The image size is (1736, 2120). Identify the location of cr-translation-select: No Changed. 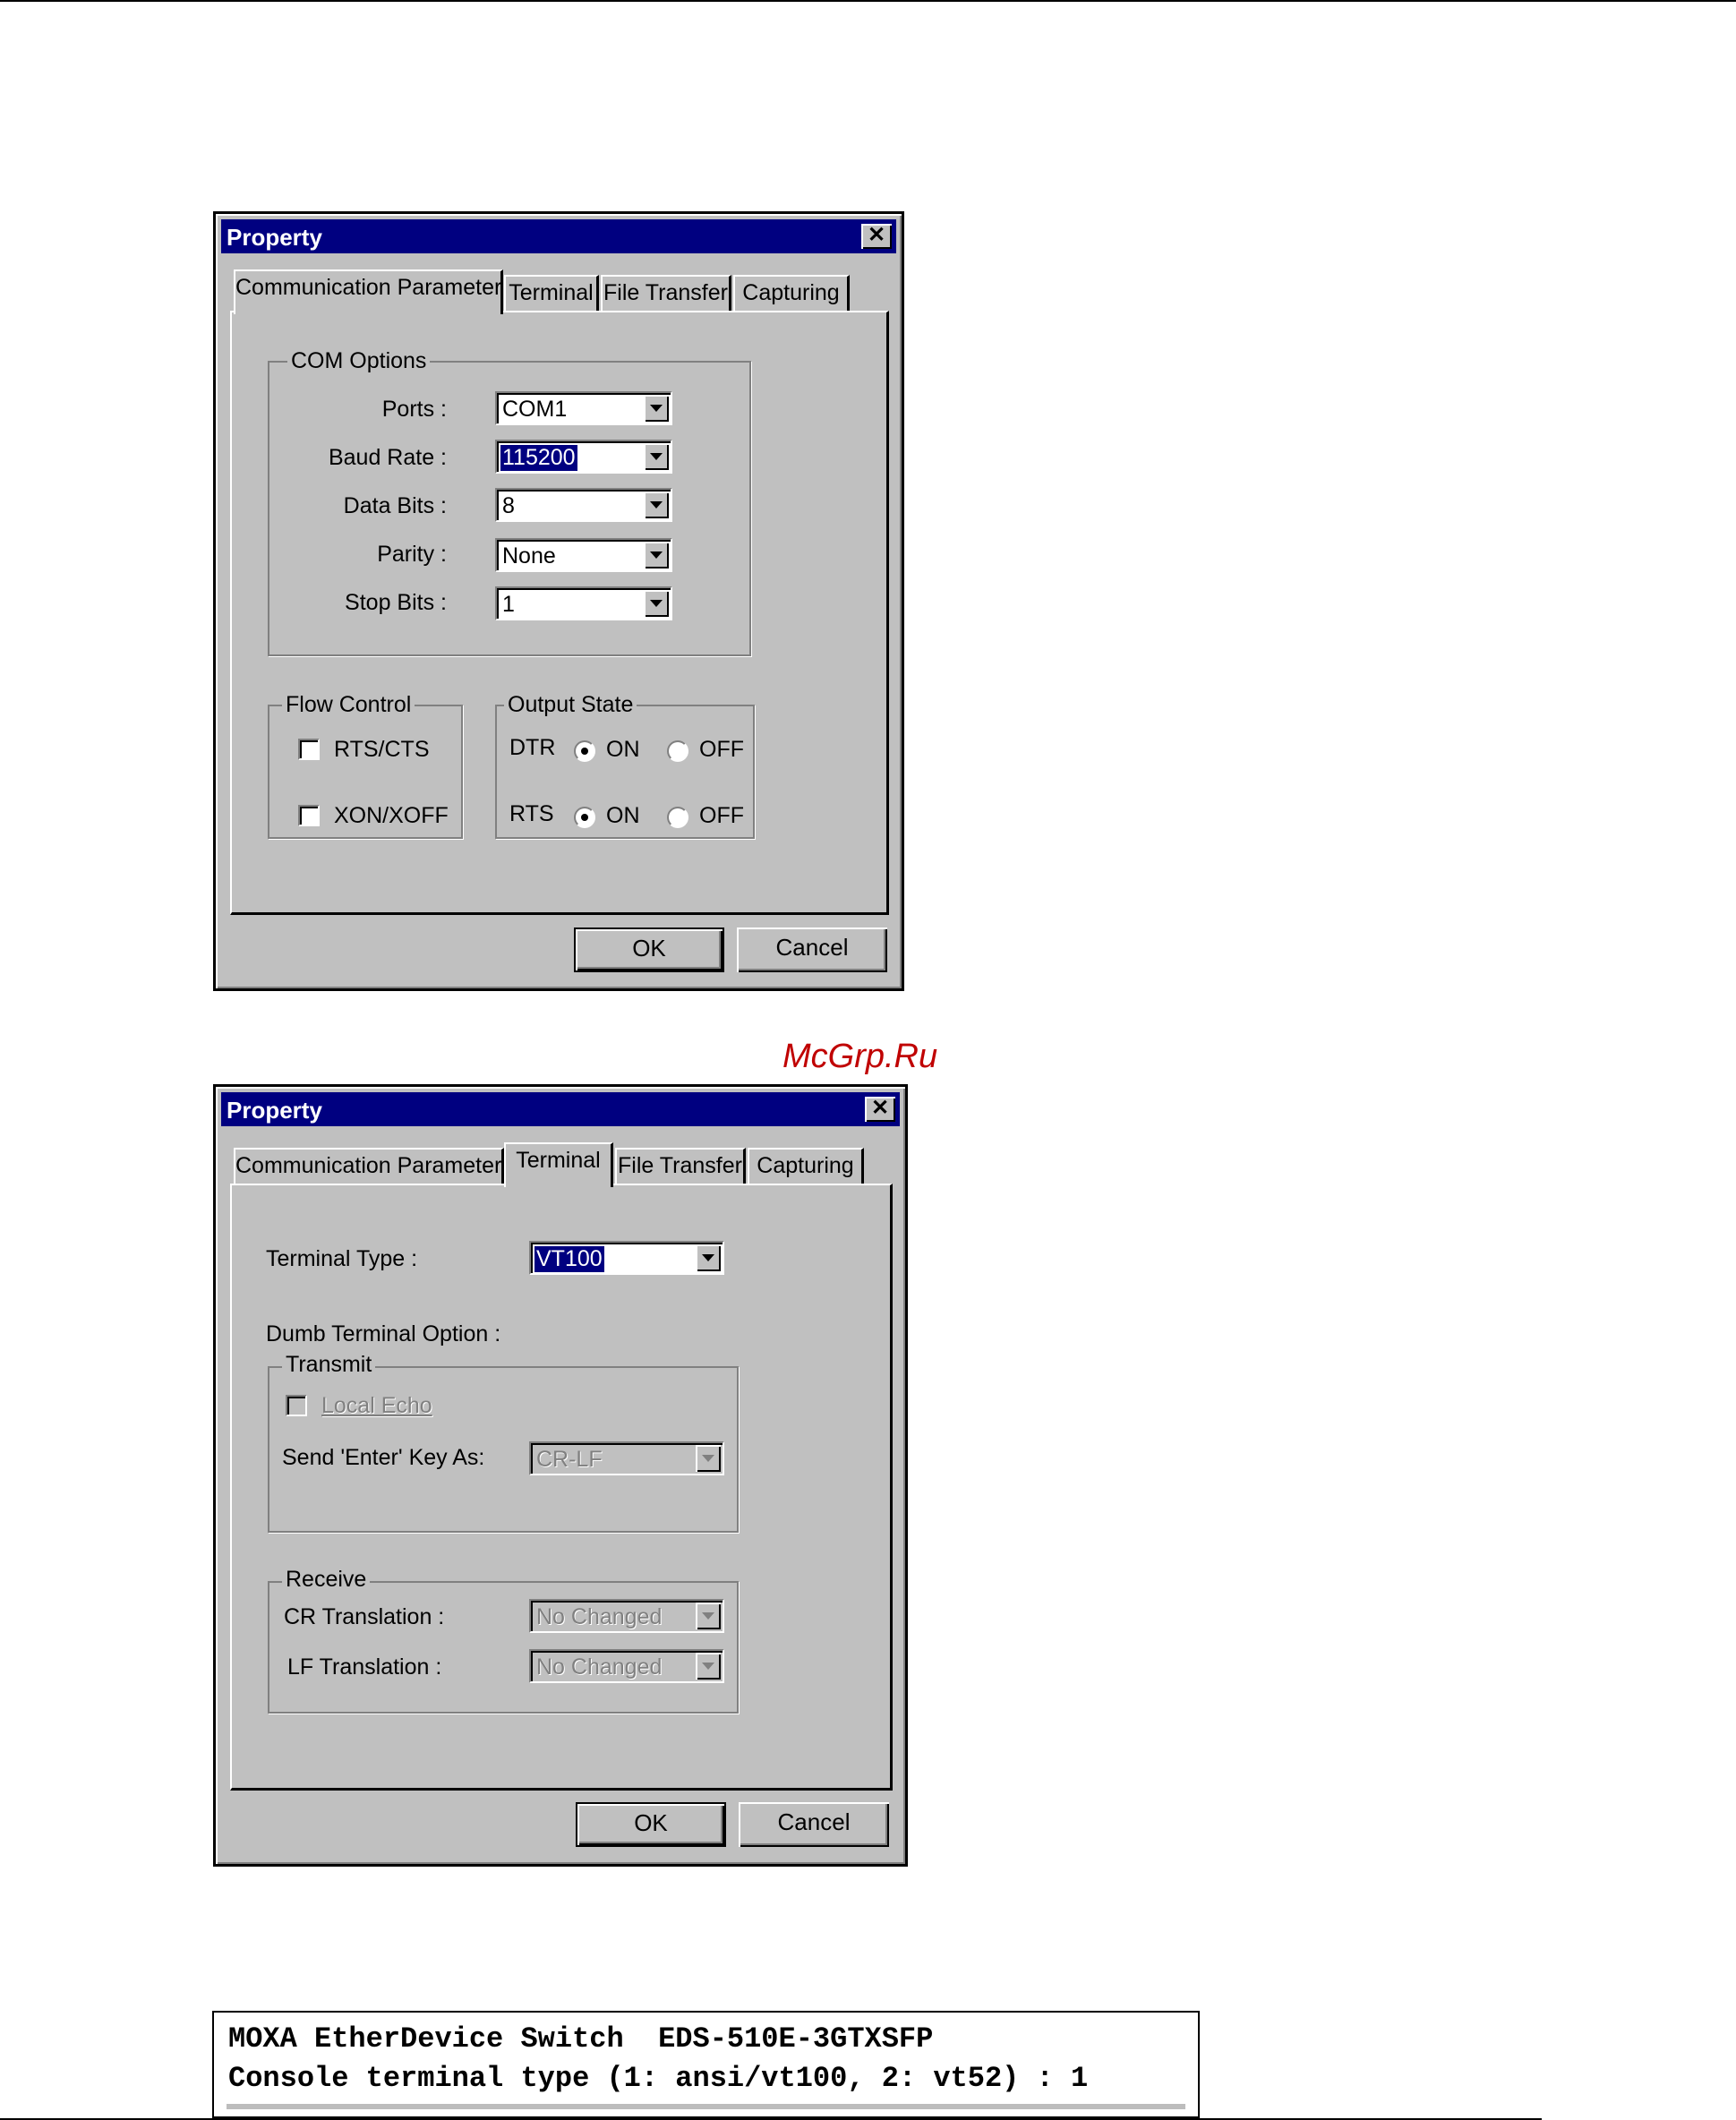
(626, 1616).